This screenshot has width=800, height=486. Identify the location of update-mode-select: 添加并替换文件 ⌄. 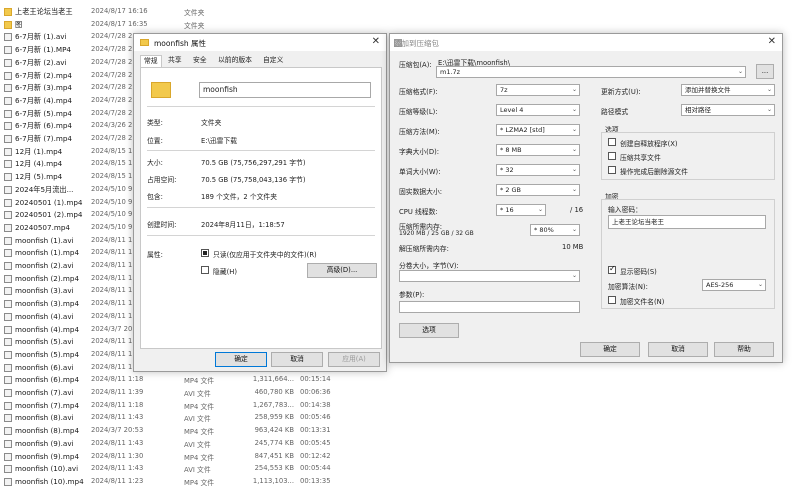
(728, 90).